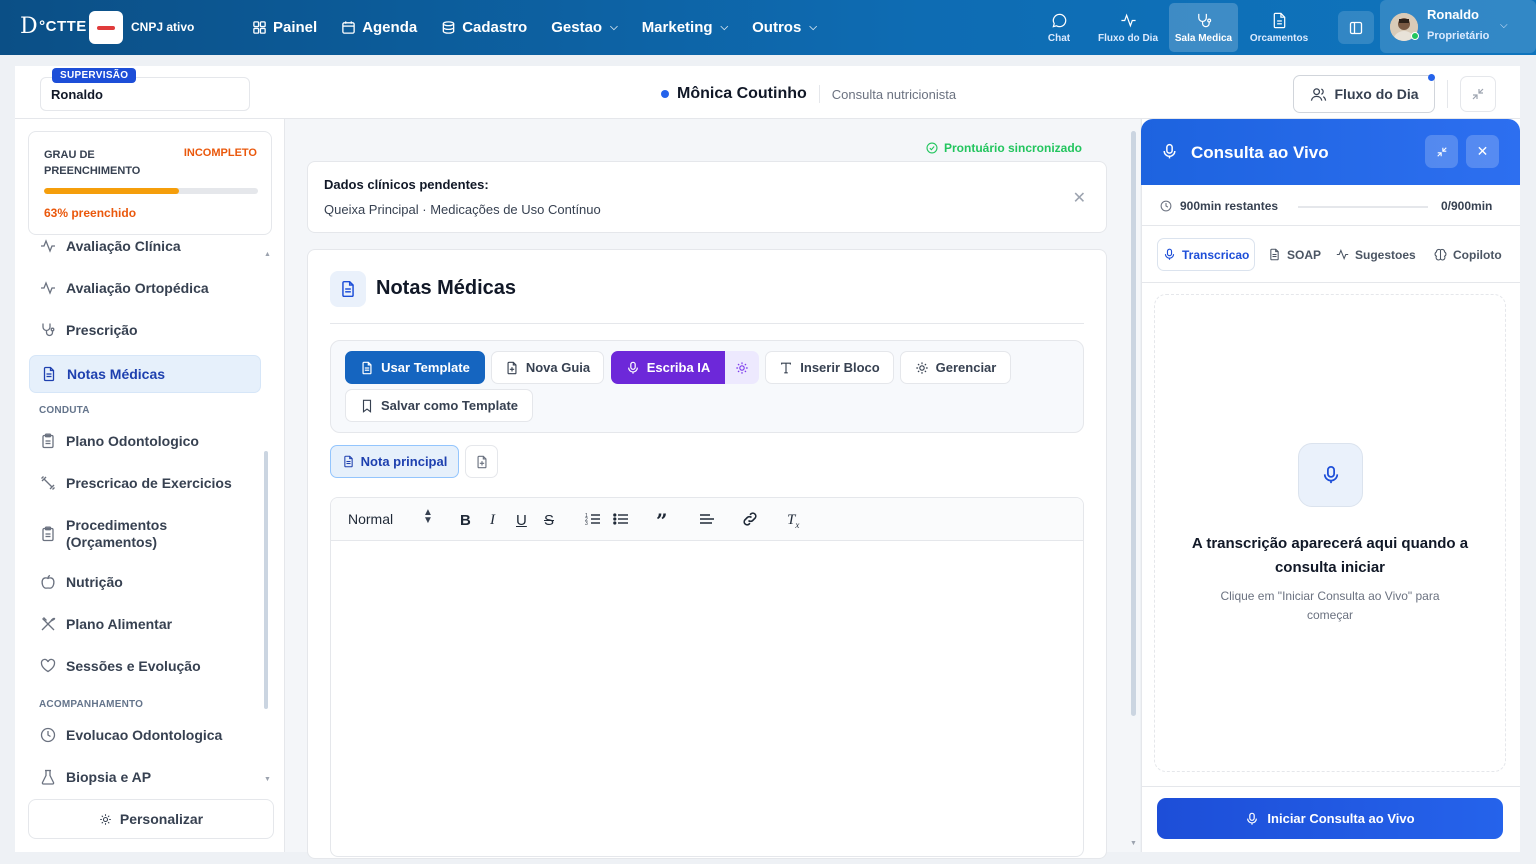 This screenshot has height=864, width=1536. Describe the element at coordinates (707, 519) in the screenshot. I see `align-icon` at that location.